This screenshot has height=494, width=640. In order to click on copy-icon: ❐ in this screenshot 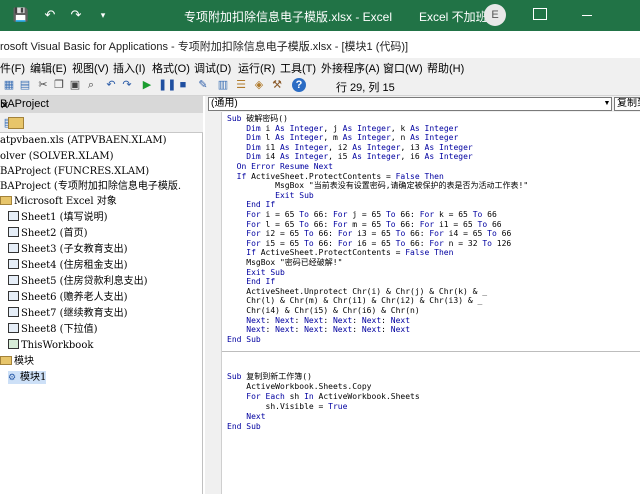, I will do `click(59, 85)`.